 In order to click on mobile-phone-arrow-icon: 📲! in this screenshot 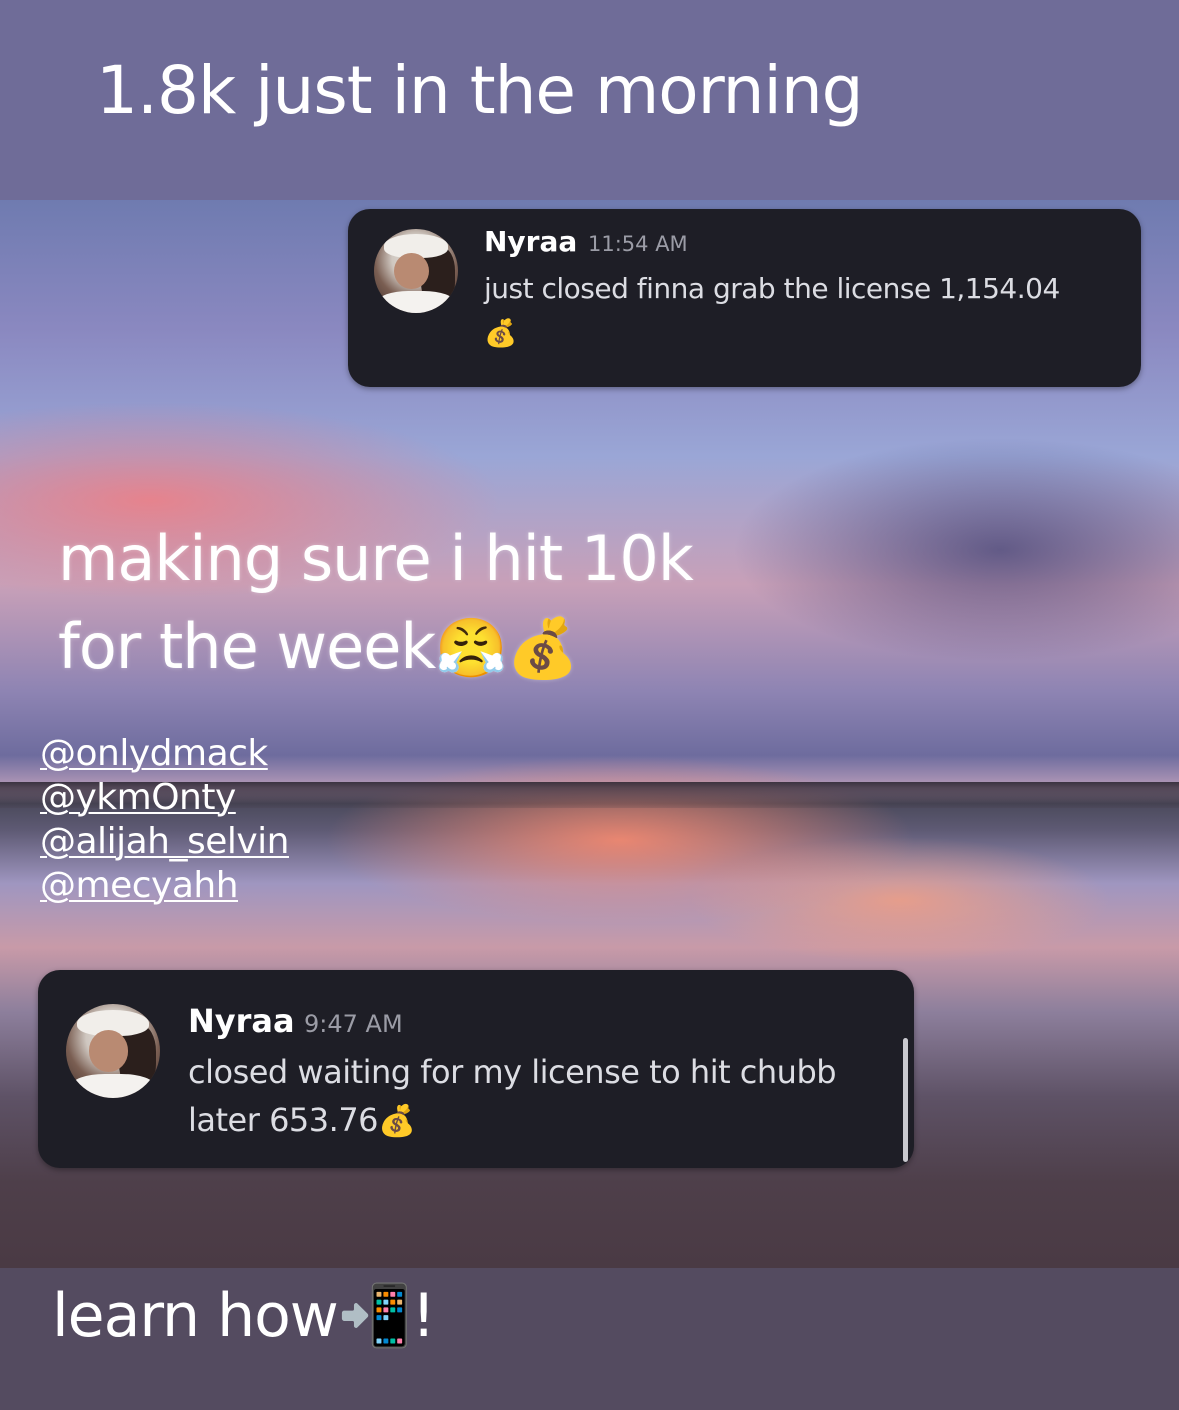, I will do `click(386, 1316)`.